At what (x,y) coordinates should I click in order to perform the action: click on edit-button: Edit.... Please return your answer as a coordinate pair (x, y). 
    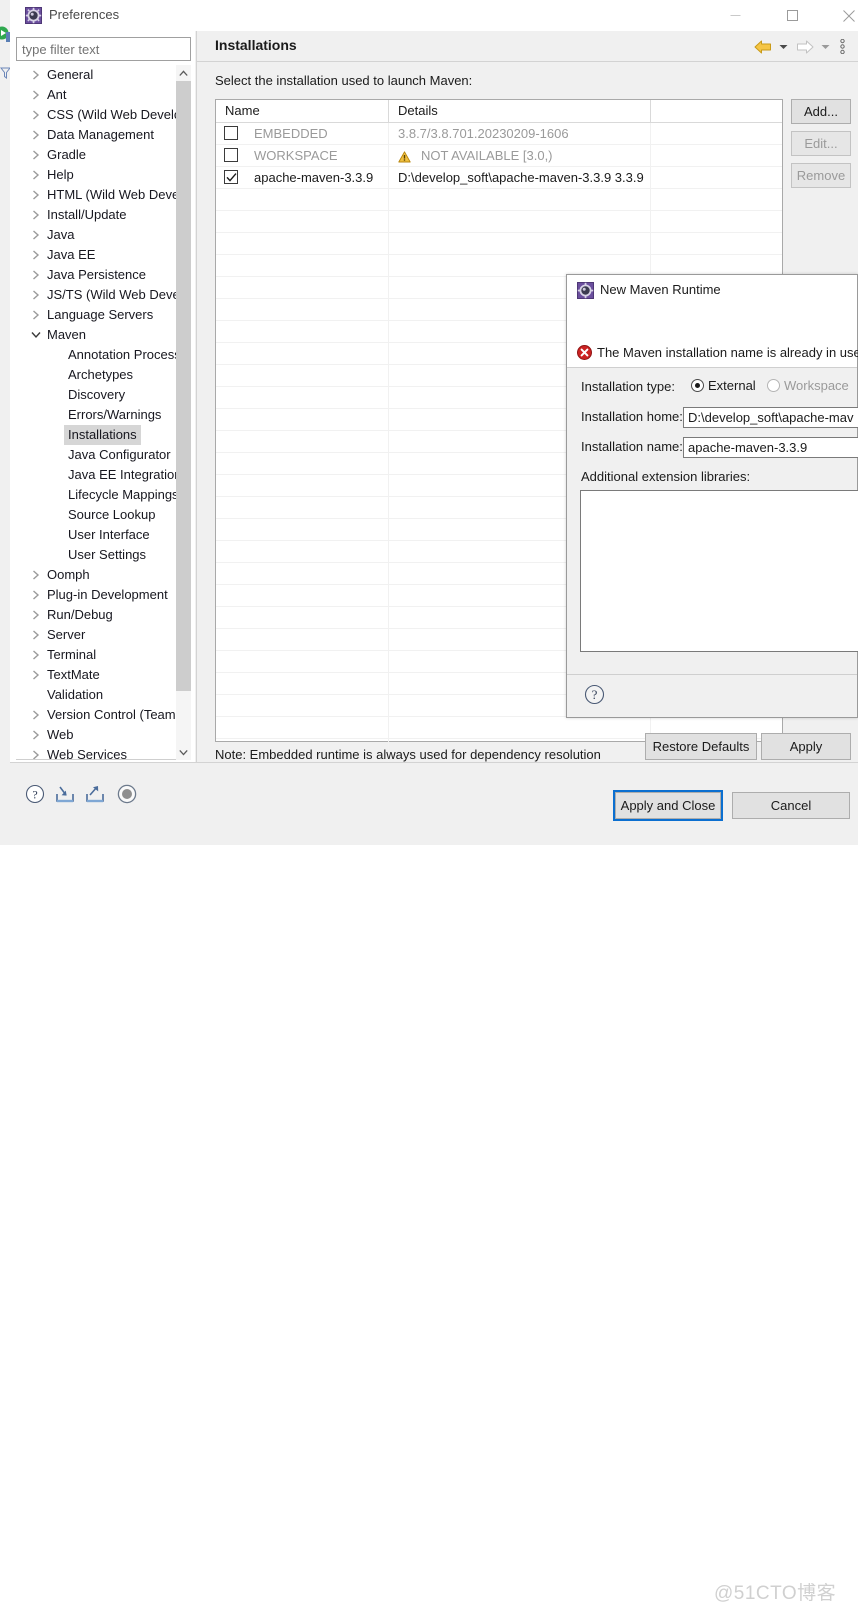
    Looking at the image, I should click on (821, 143).